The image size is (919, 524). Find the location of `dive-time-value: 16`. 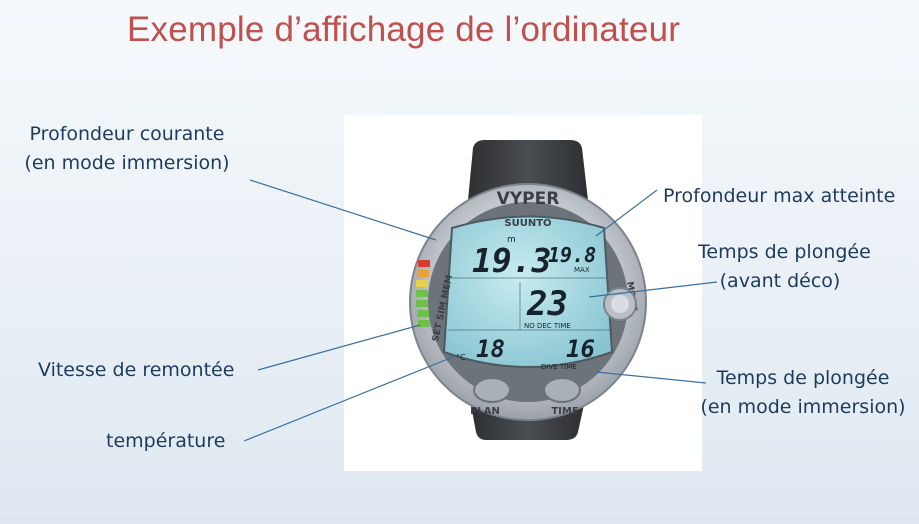

dive-time-value: 16 is located at coordinates (580, 349).